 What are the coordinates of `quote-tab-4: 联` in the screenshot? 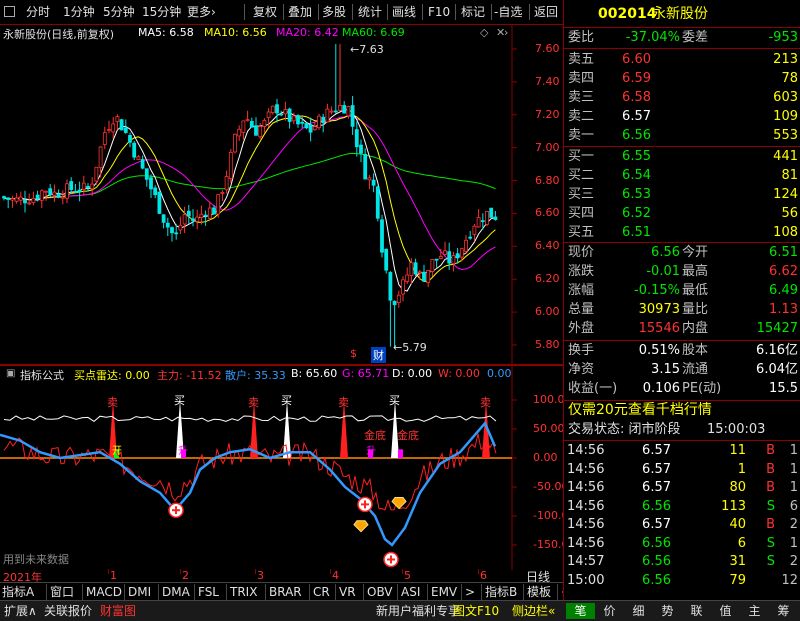 It's located at (696, 611).